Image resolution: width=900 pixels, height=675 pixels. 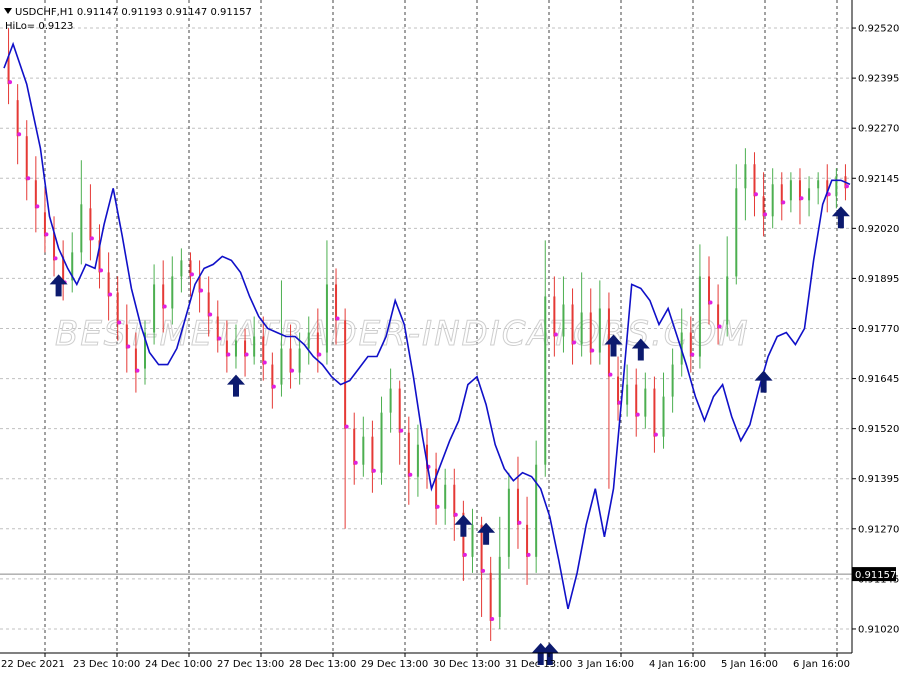 I want to click on price-tick-label: 0.92020, so click(x=878, y=229).